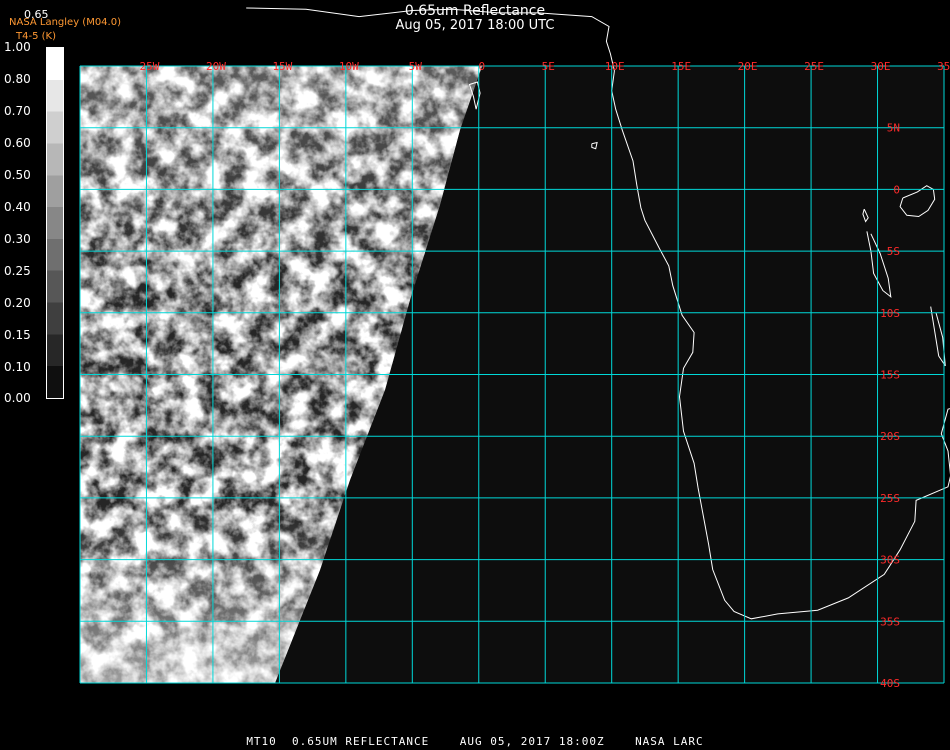  Describe the element at coordinates (55, 223) in the screenshot. I see `colorbar` at that location.